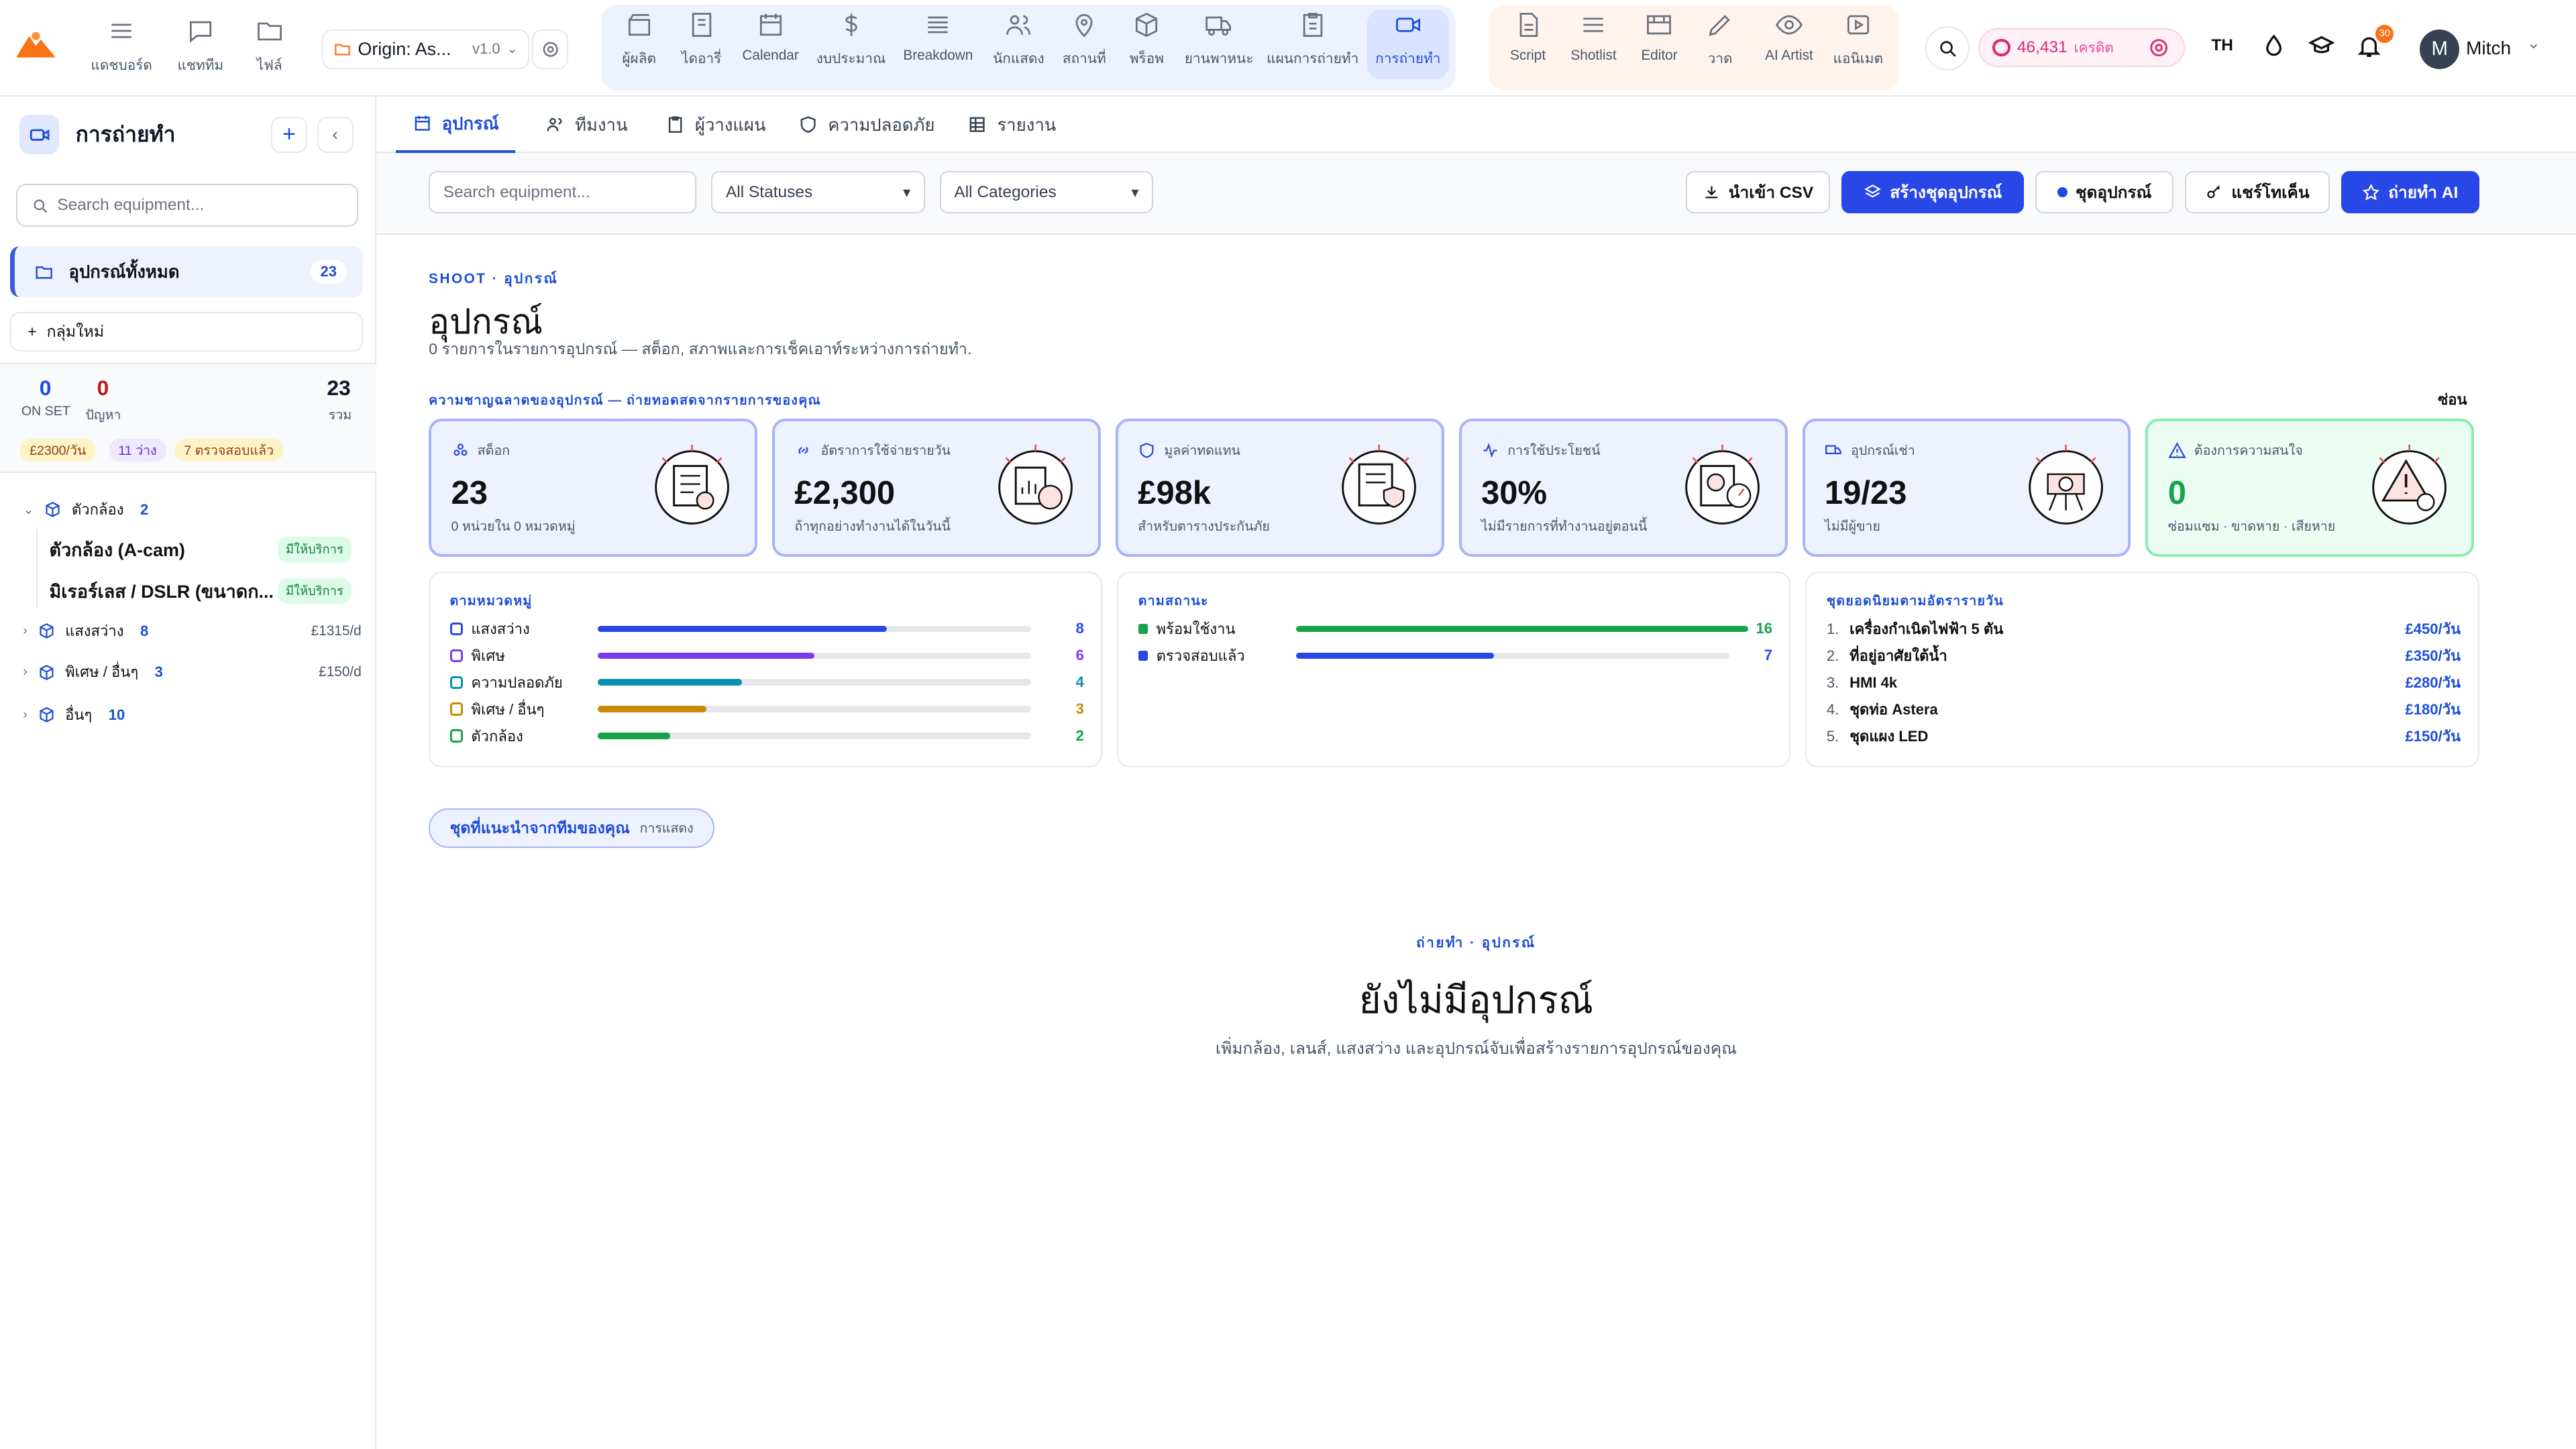 The width and height of the screenshot is (2576, 1449). What do you see at coordinates (2488, 48) in the screenshot?
I see `user-name: Mitch` at bounding box center [2488, 48].